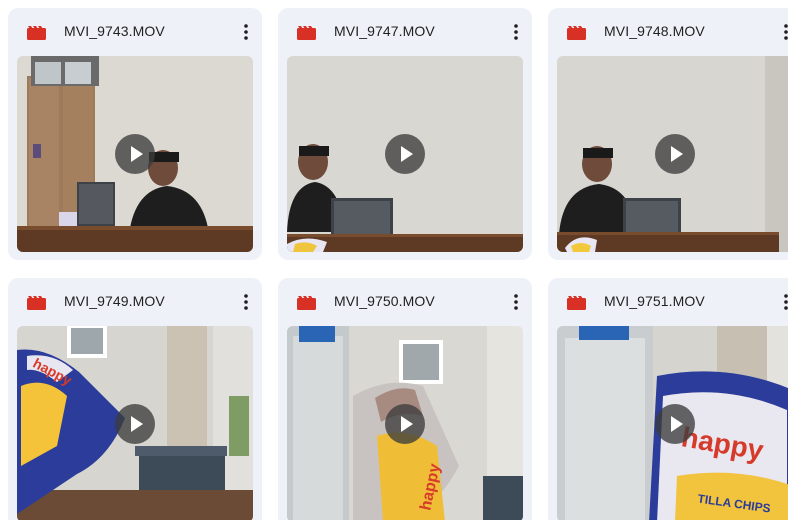 The width and height of the screenshot is (788, 520). Describe the element at coordinates (384, 301) in the screenshot. I see `file-name: MVI_9750.MOV` at that location.